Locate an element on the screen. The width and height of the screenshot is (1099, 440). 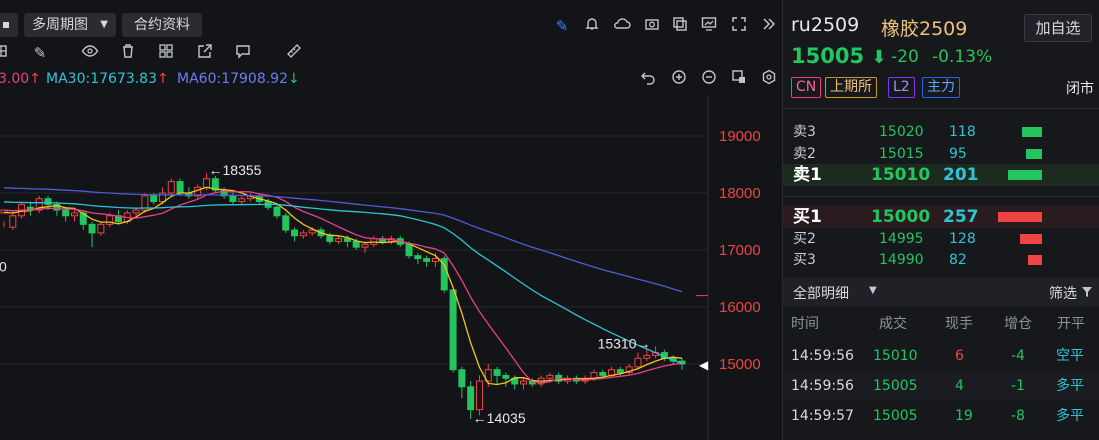
orderbook-row: 买2 14995 128 is located at coordinates (941, 239).